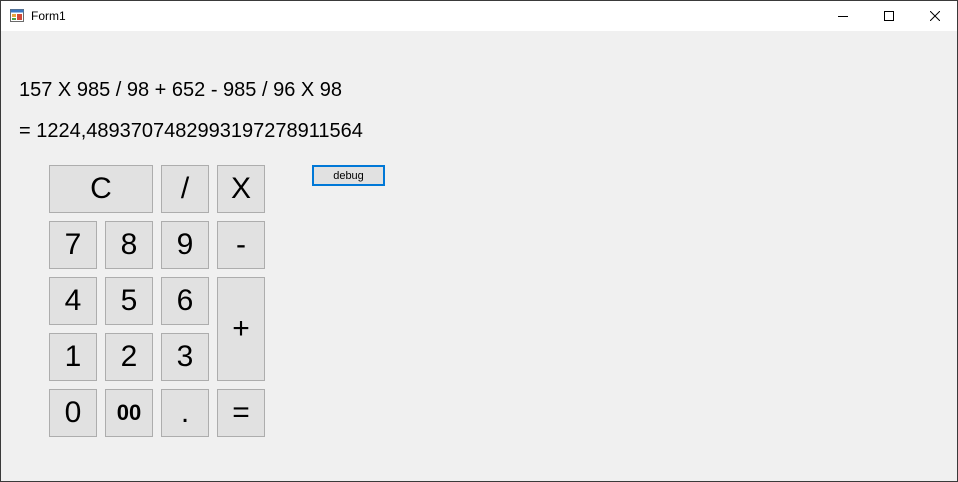 The height and width of the screenshot is (482, 958). I want to click on result-label: = 1224,48937074829931972789115​64, so click(191, 131).